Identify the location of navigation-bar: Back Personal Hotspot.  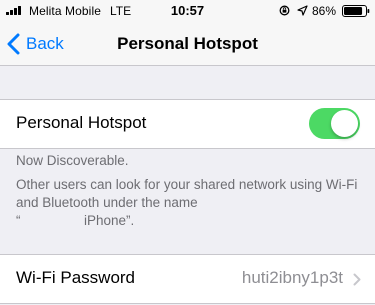
(187, 44).